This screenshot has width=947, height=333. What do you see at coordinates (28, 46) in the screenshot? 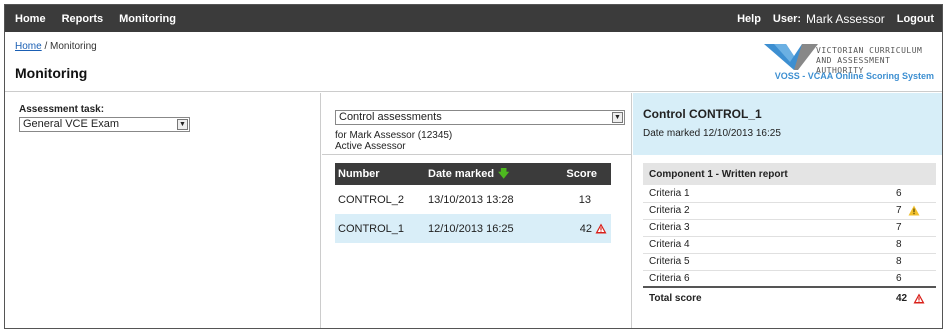
I see `breadcrumb-home-link: Home` at bounding box center [28, 46].